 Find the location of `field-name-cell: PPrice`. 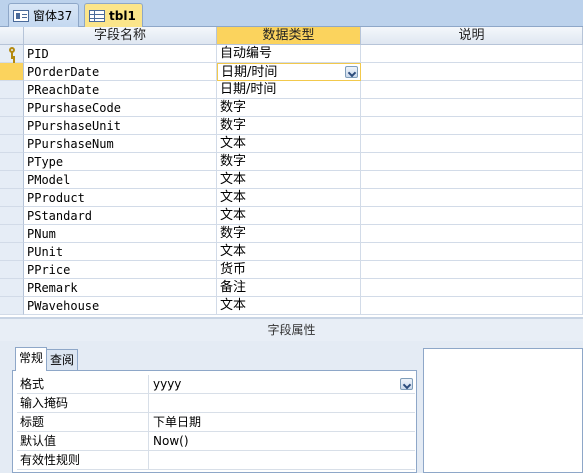

field-name-cell: PPrice is located at coordinates (120, 270).